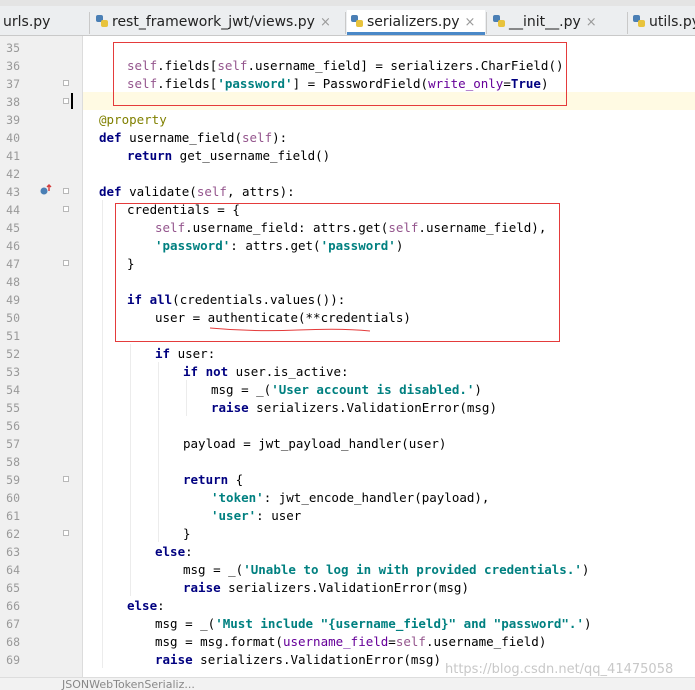 The width and height of the screenshot is (695, 690). Describe the element at coordinates (545, 22) in the screenshot. I see `tab-label: __init__.py` at that location.